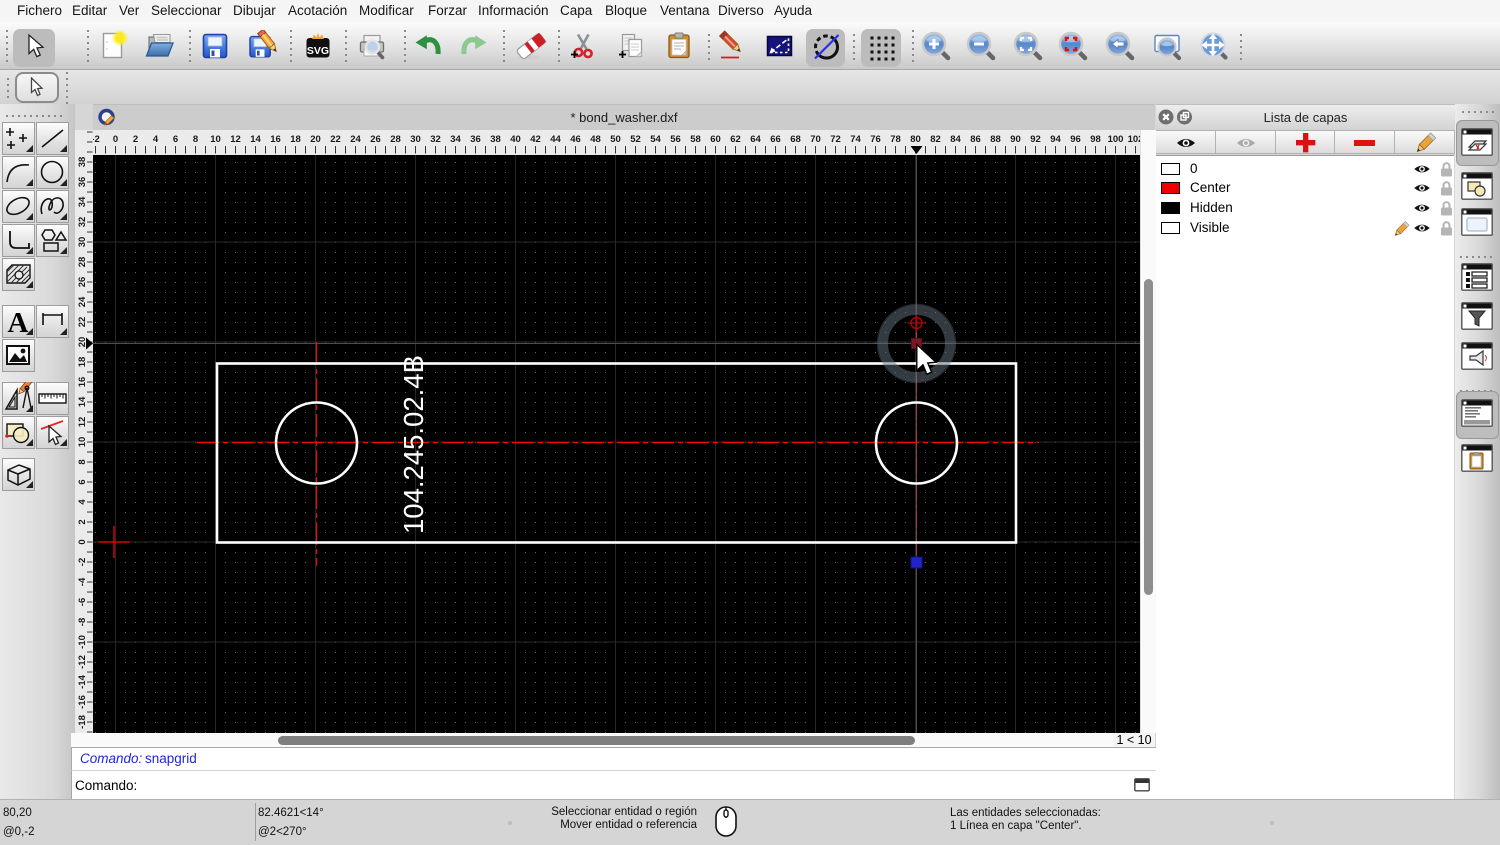  What do you see at coordinates (735, 139) in the screenshot?
I see `svg-text: 62` at bounding box center [735, 139].